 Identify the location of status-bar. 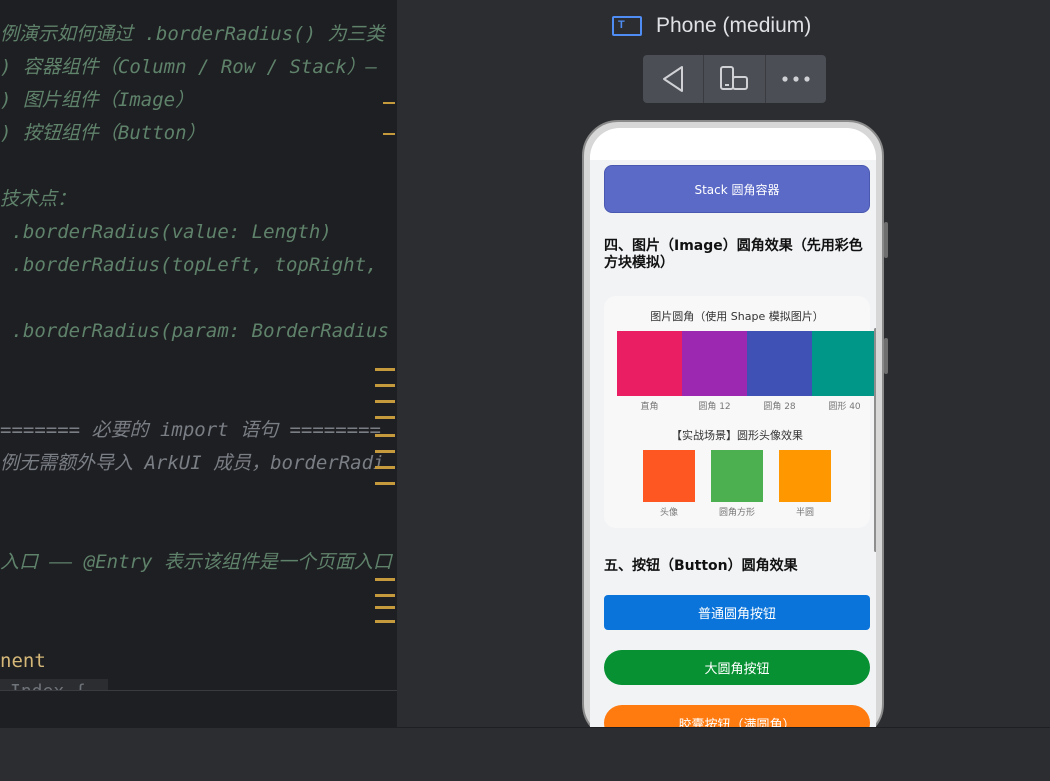
(733, 144).